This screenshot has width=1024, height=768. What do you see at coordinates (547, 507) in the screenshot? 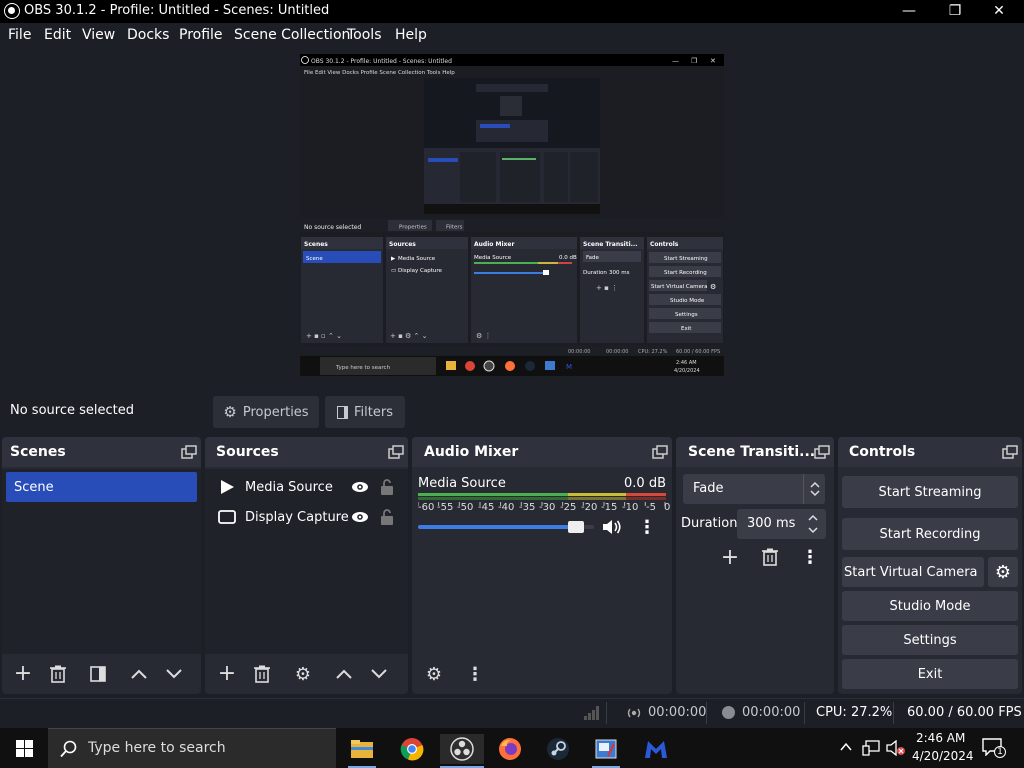
I see `scale-tick: -30` at bounding box center [547, 507].